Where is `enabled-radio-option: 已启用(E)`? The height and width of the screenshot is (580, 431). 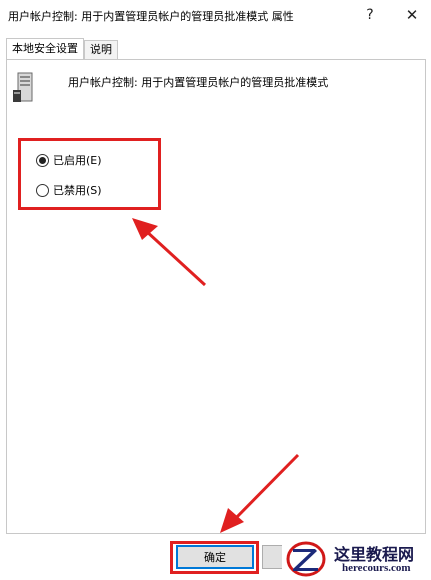
enabled-radio-option: 已启用(E) is located at coordinates (69, 160).